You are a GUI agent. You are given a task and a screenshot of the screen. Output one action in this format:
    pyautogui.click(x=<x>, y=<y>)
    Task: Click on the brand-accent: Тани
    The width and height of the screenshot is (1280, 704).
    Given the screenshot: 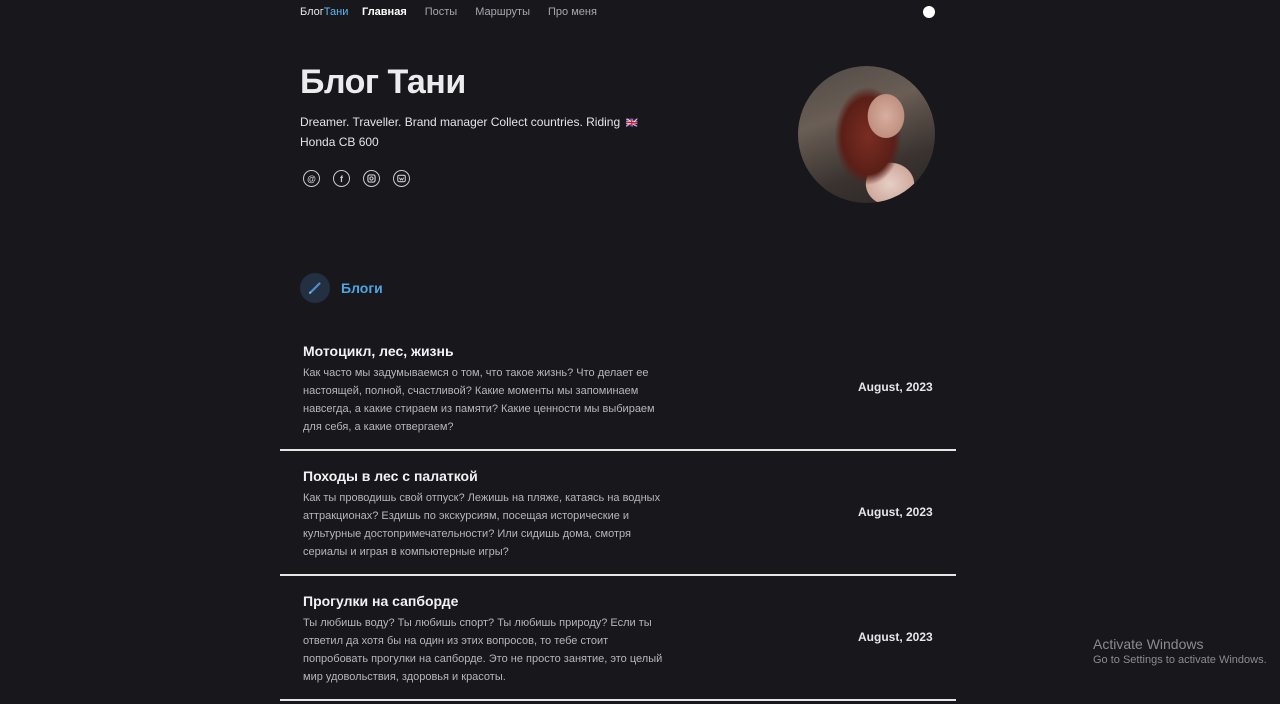 What is the action you would take?
    pyautogui.click(x=336, y=12)
    